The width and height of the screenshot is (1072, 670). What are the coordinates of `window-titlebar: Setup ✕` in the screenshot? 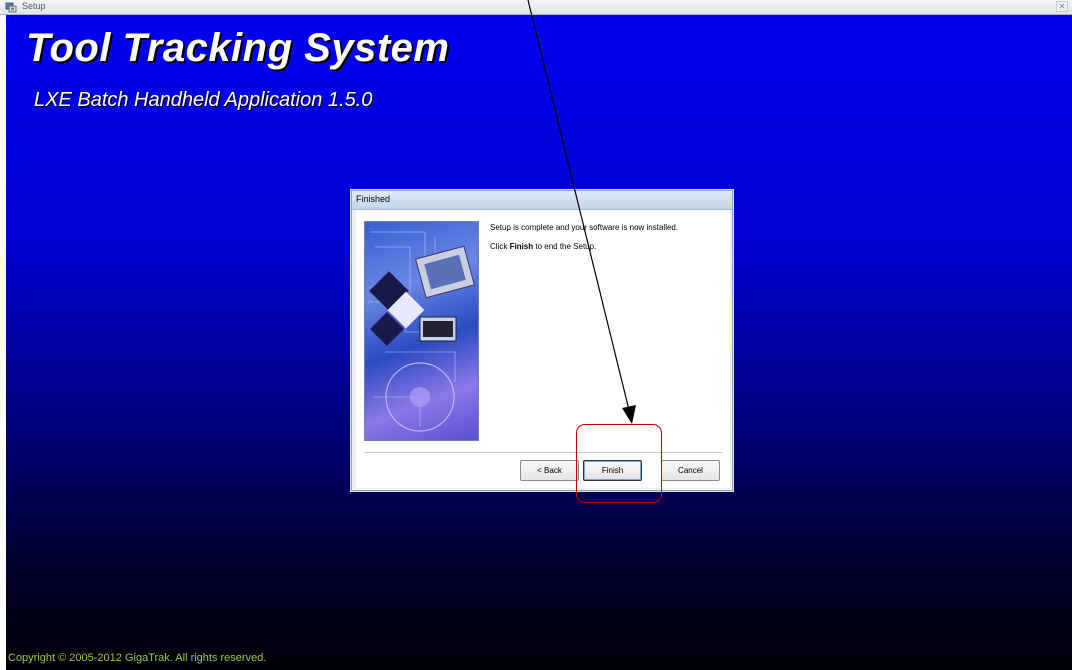 It's located at (536, 7).